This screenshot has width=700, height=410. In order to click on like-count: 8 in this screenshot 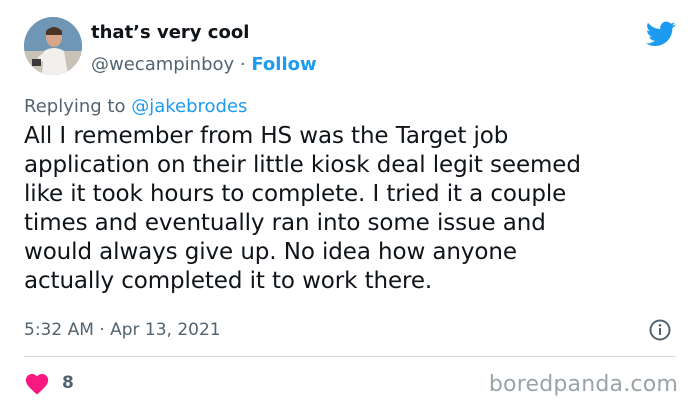, I will do `click(68, 383)`.